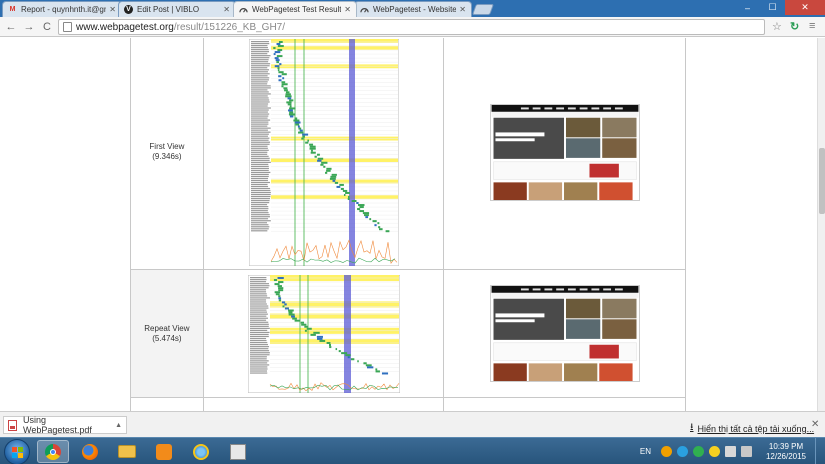 Image resolution: width=825 pixels, height=464 pixels. Describe the element at coordinates (53, 451) in the screenshot. I see `taskbar-chrome` at that location.